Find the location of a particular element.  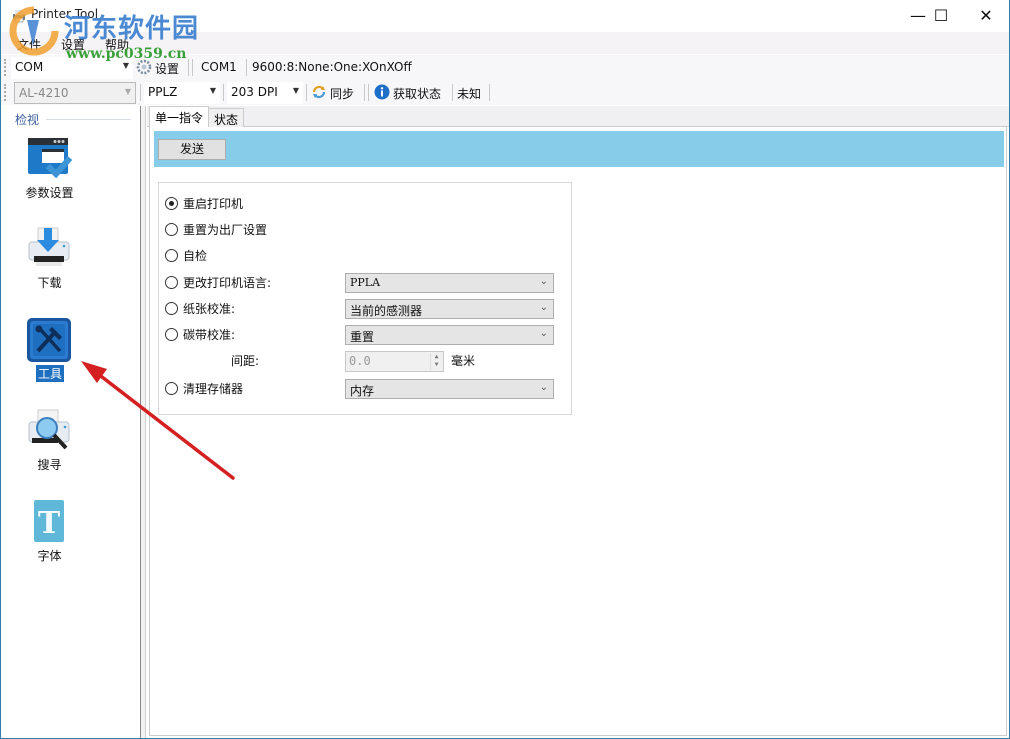

radio-button-checked is located at coordinates (171, 203).